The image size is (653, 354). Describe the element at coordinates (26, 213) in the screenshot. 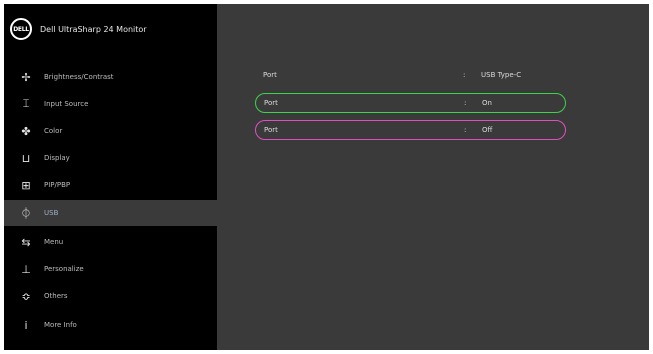

I see `usb-icon: ⏀` at that location.